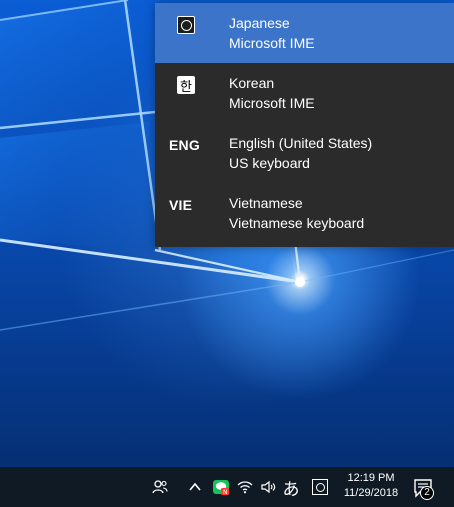 This screenshot has width=454, height=507. What do you see at coordinates (245, 487) in the screenshot?
I see `wifi-icon` at bounding box center [245, 487].